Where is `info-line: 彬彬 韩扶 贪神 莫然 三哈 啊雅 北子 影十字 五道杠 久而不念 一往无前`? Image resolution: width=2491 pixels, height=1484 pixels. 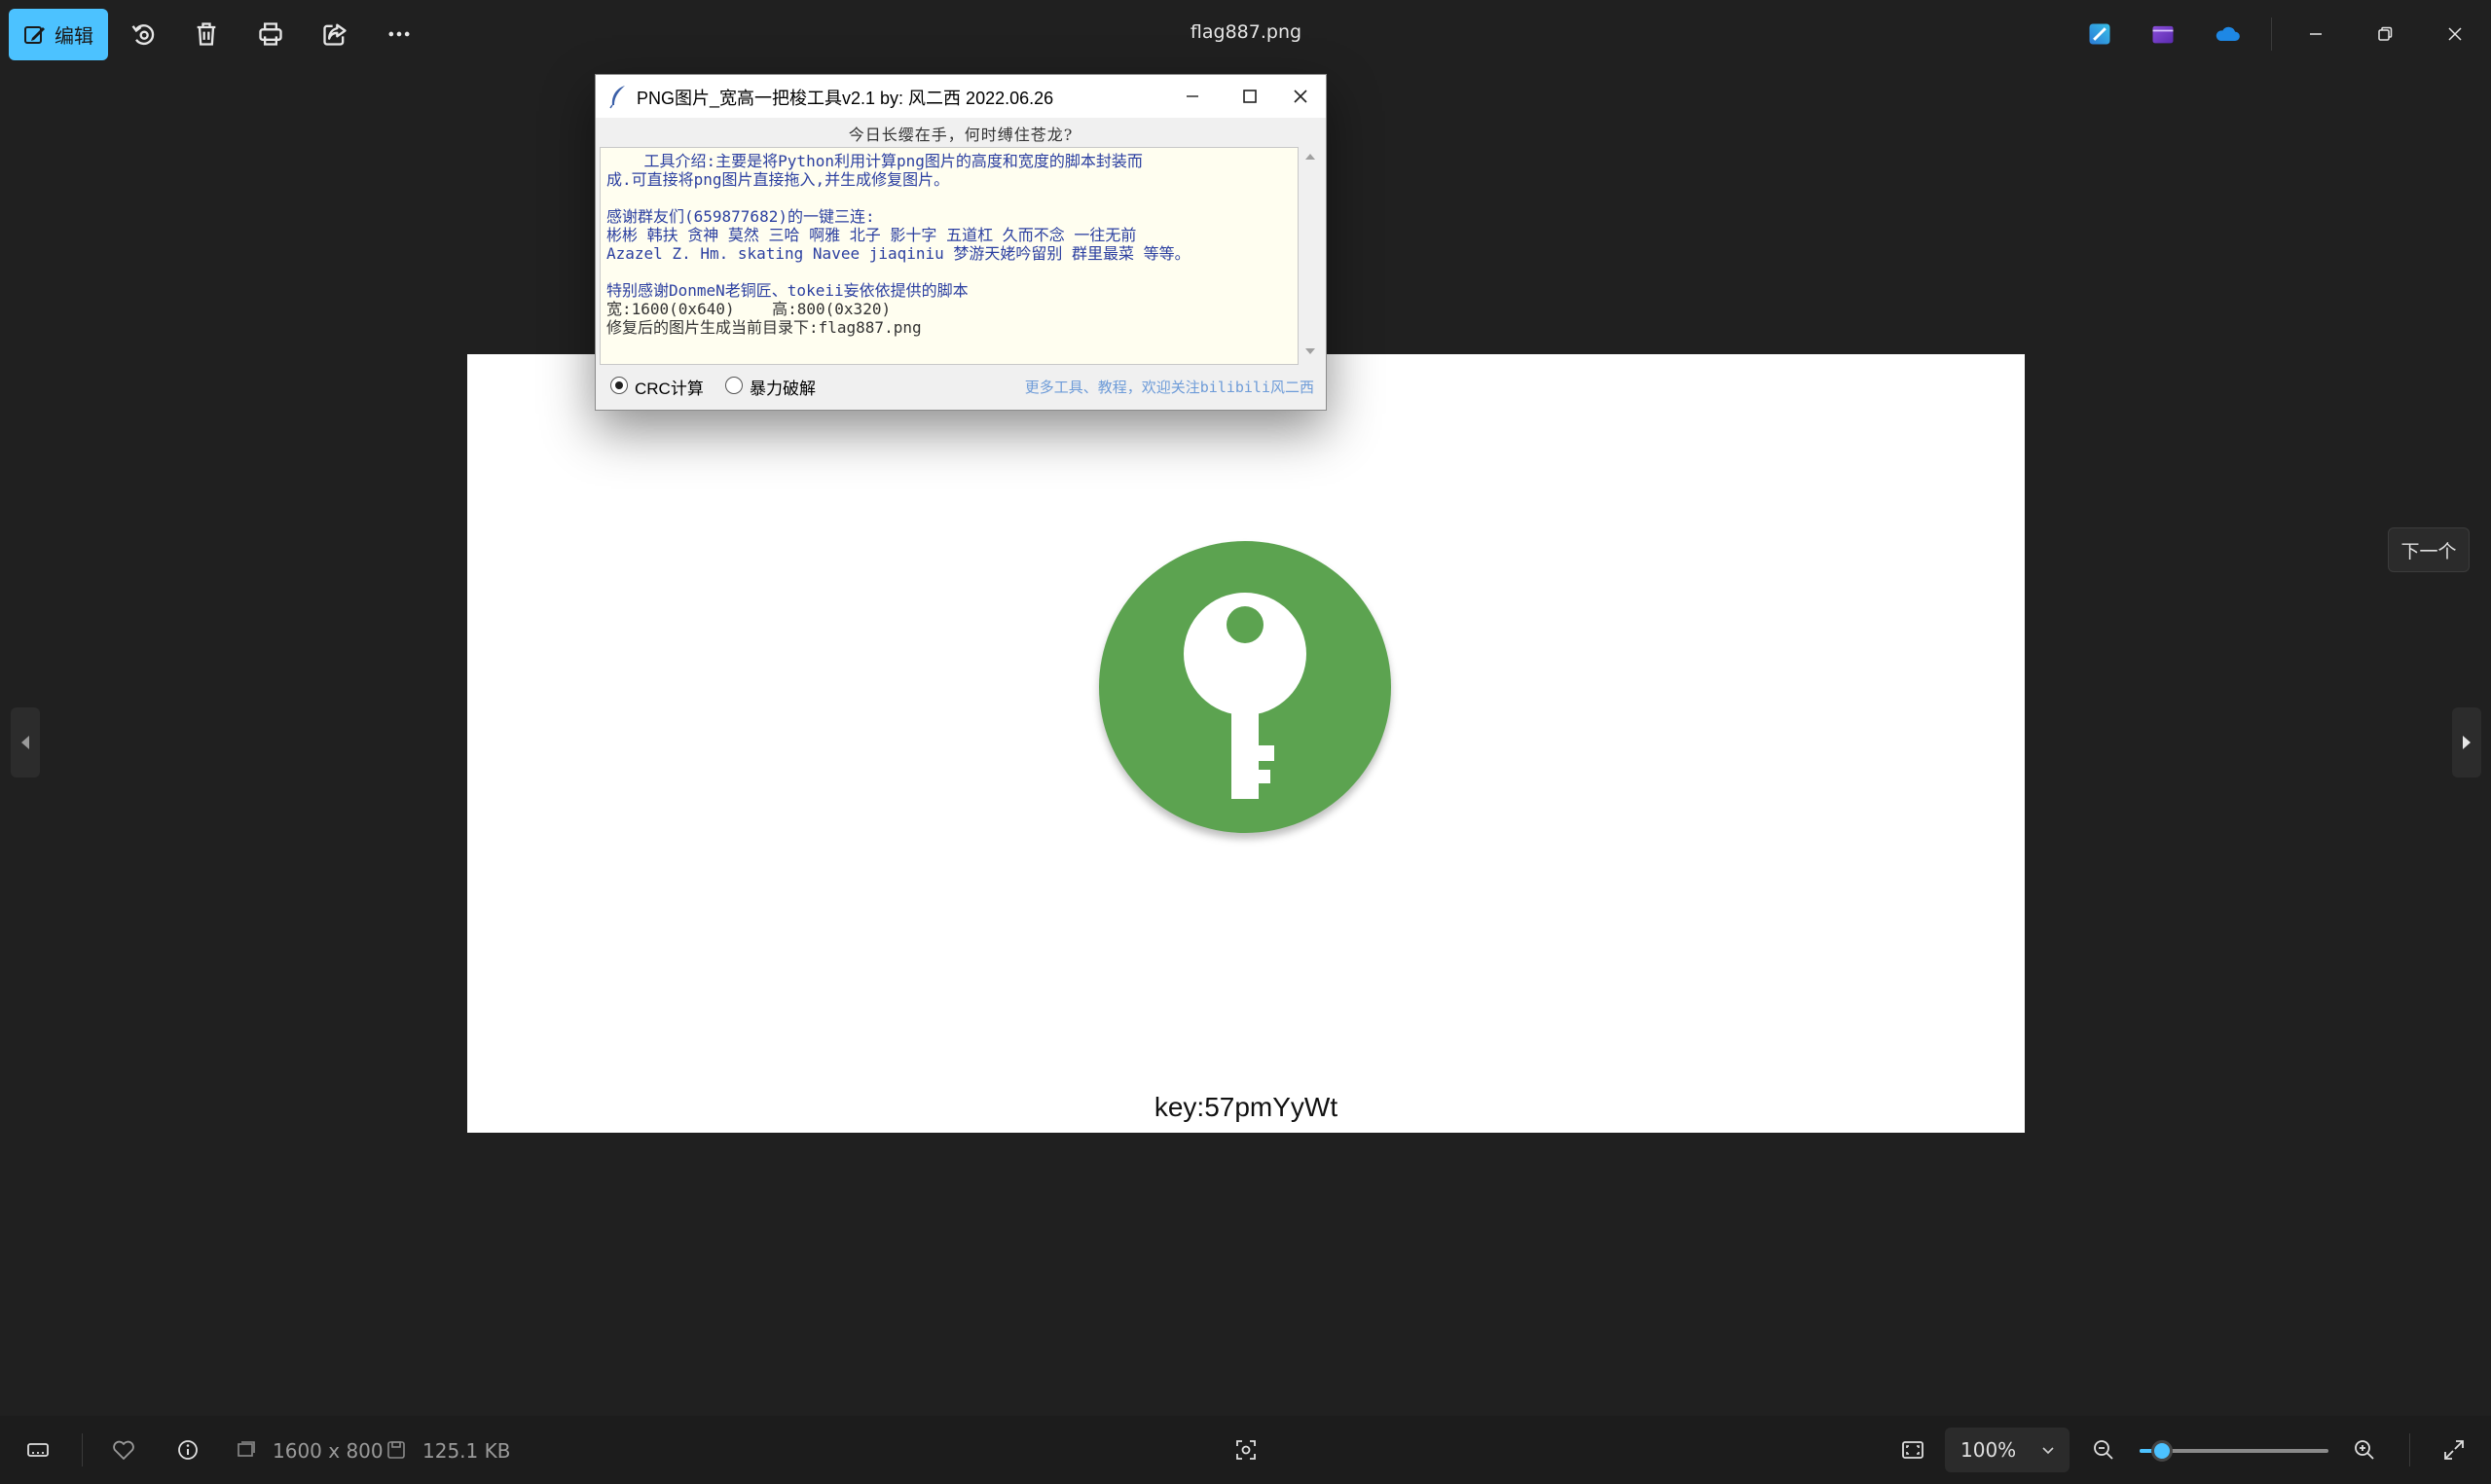 info-line: 彬彬 韩扶 贪神 莫然 三哈 啊雅 北子 影十字 五道杠 久而不念 一往无前 is located at coordinates (871, 235).